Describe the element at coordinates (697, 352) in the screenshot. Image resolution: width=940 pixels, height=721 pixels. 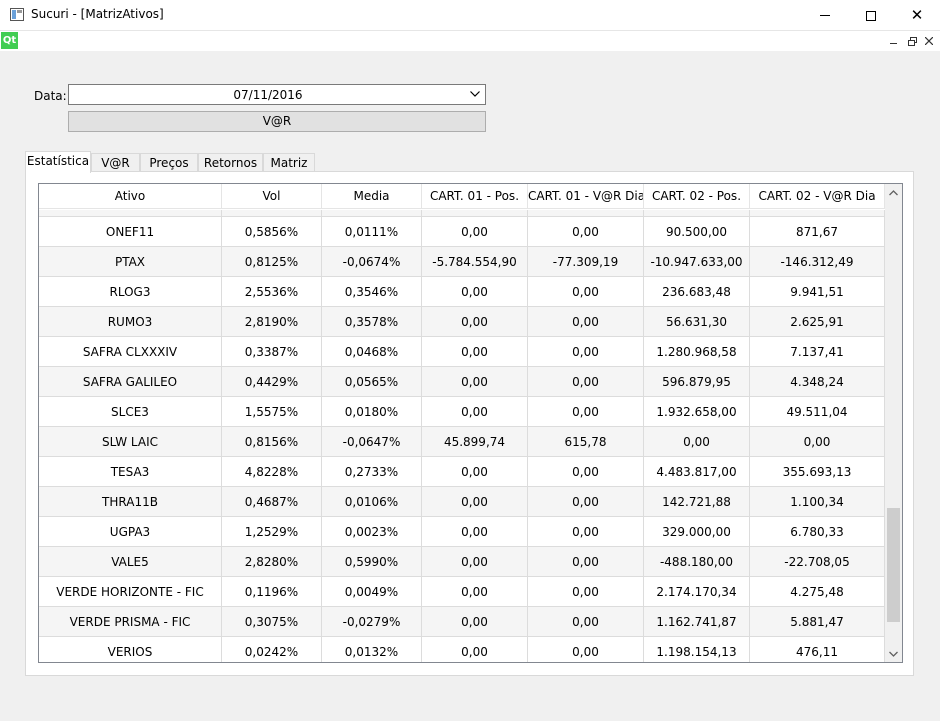
I see `table-cell: 1.280.968,58` at that location.